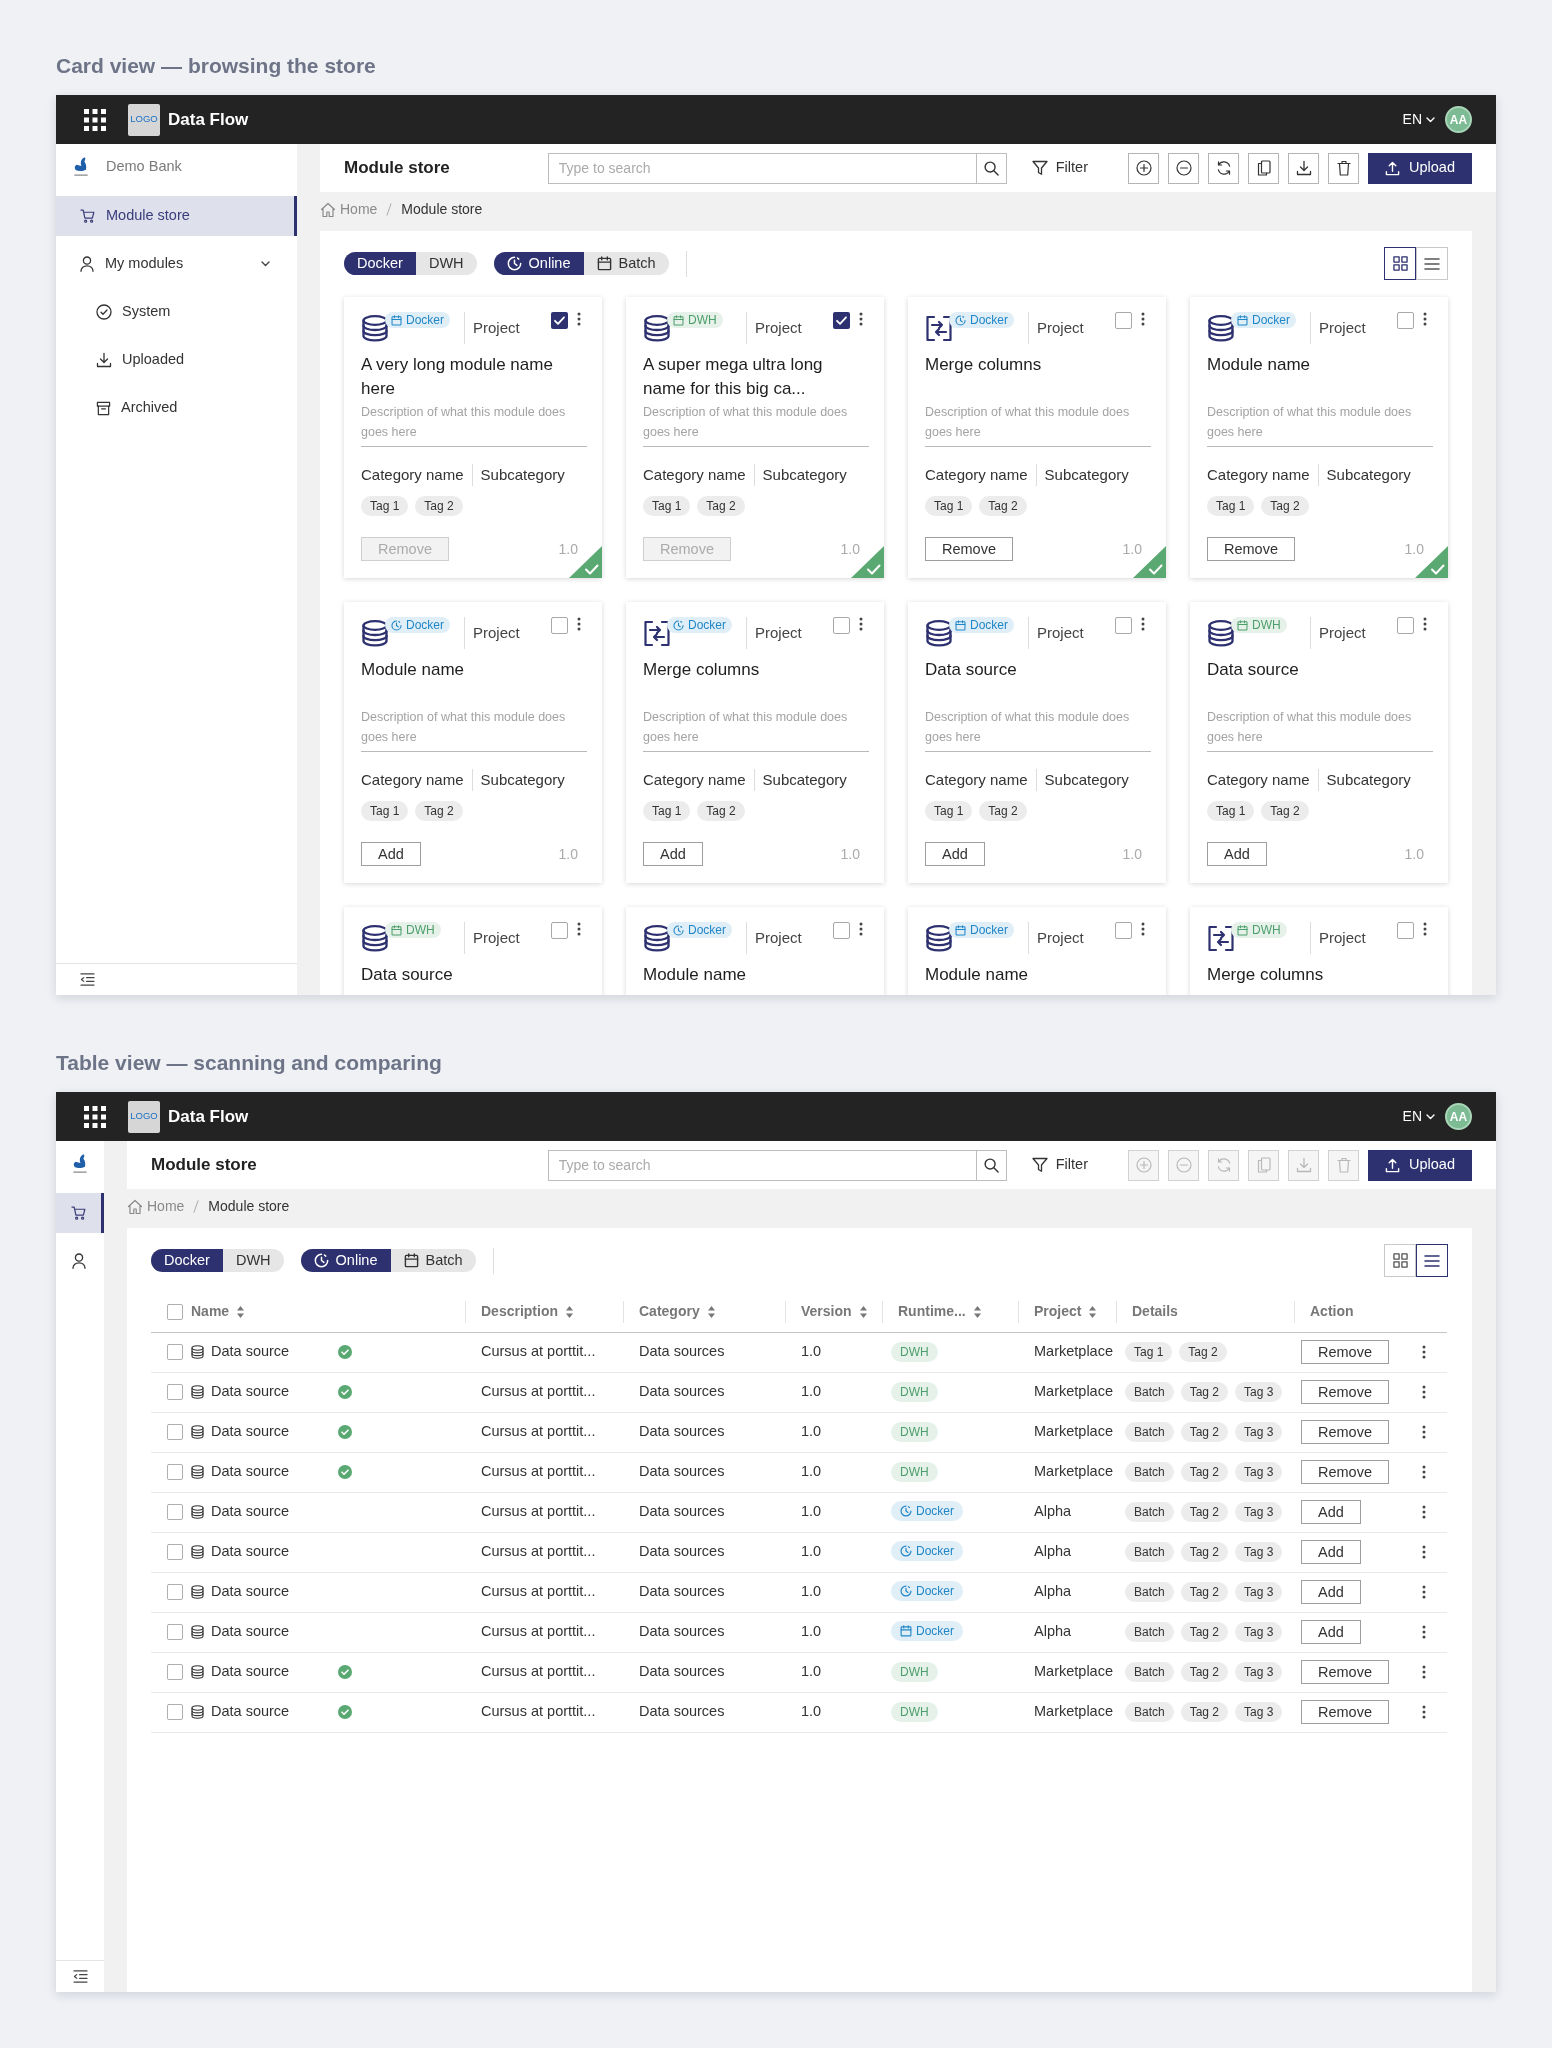  What do you see at coordinates (1263, 168) in the screenshot?
I see `copy-button` at bounding box center [1263, 168].